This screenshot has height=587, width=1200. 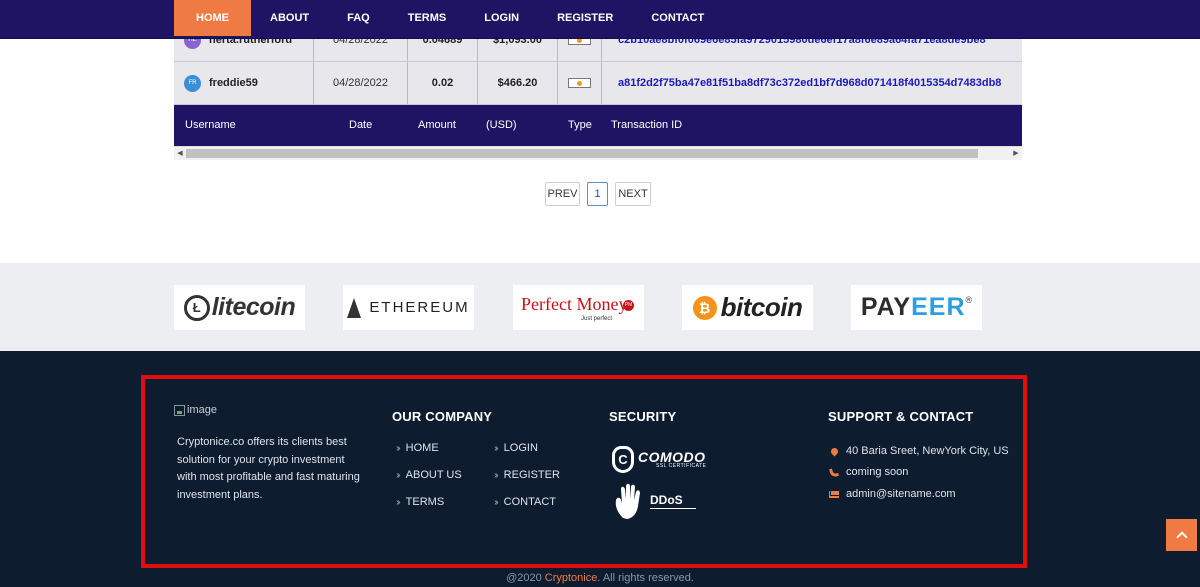 What do you see at coordinates (239, 307) in the screenshot?
I see `litecoin-logo: Ł litecoin` at bounding box center [239, 307].